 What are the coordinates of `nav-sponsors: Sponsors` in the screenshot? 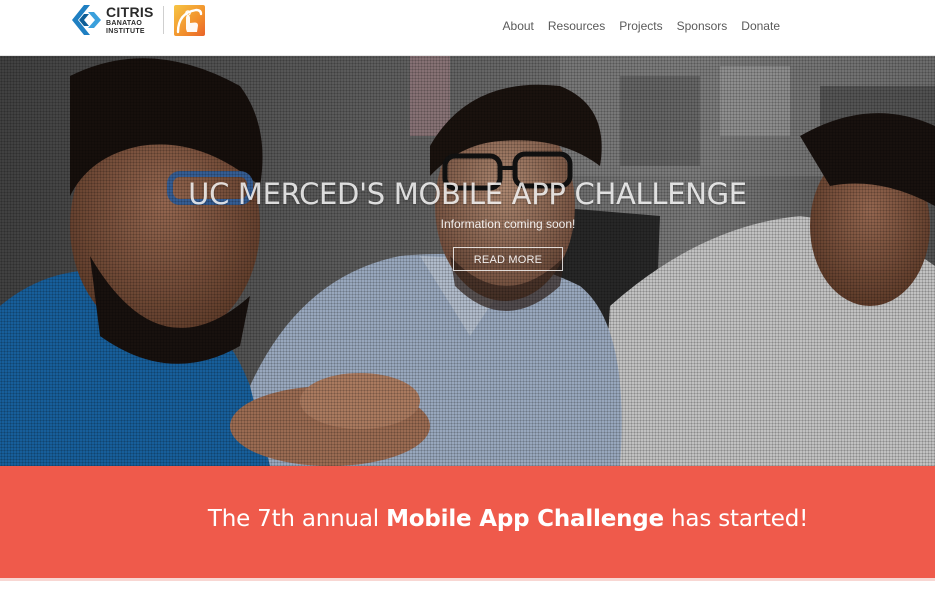 It's located at (702, 26).